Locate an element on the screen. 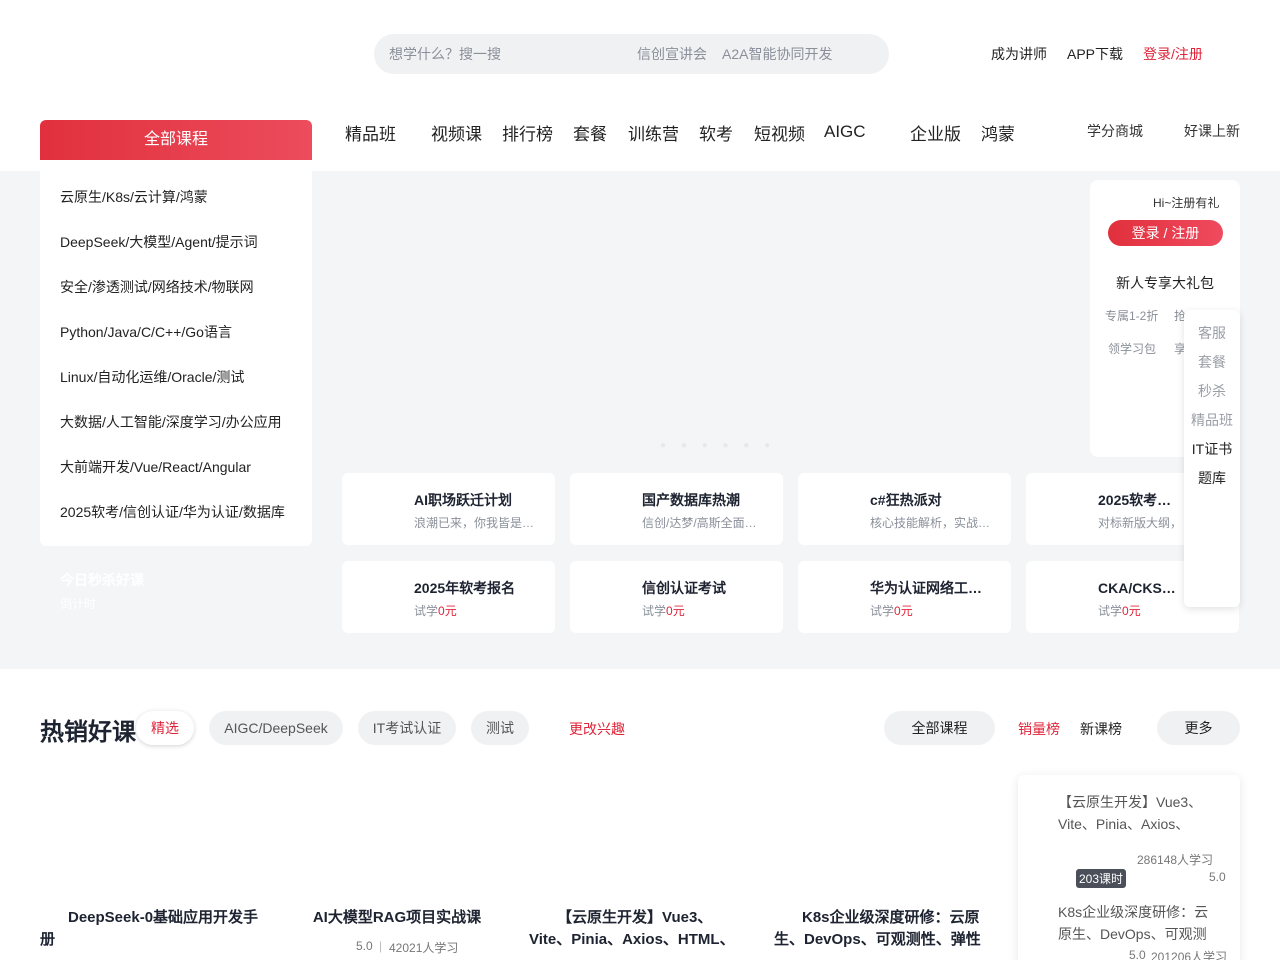 Image resolution: width=1280 pixels, height=960 pixels. tab-testing: 测试 is located at coordinates (500, 728).